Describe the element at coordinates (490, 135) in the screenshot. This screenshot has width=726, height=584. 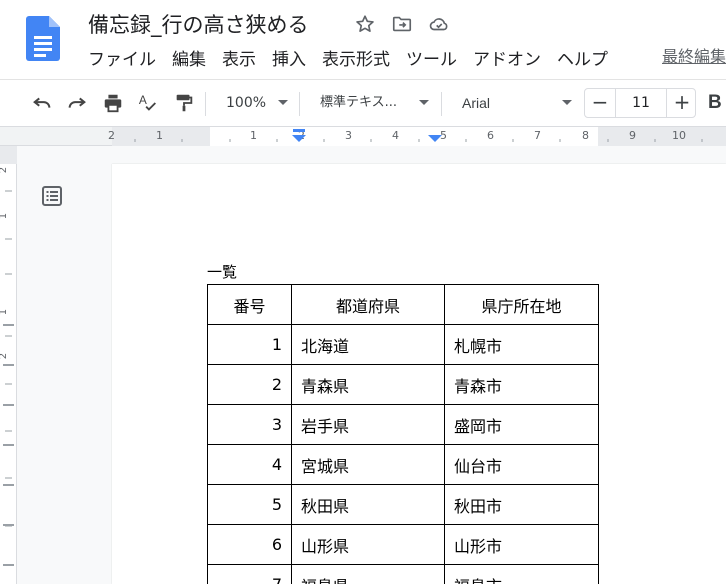
I see `ruler-label: 6` at that location.